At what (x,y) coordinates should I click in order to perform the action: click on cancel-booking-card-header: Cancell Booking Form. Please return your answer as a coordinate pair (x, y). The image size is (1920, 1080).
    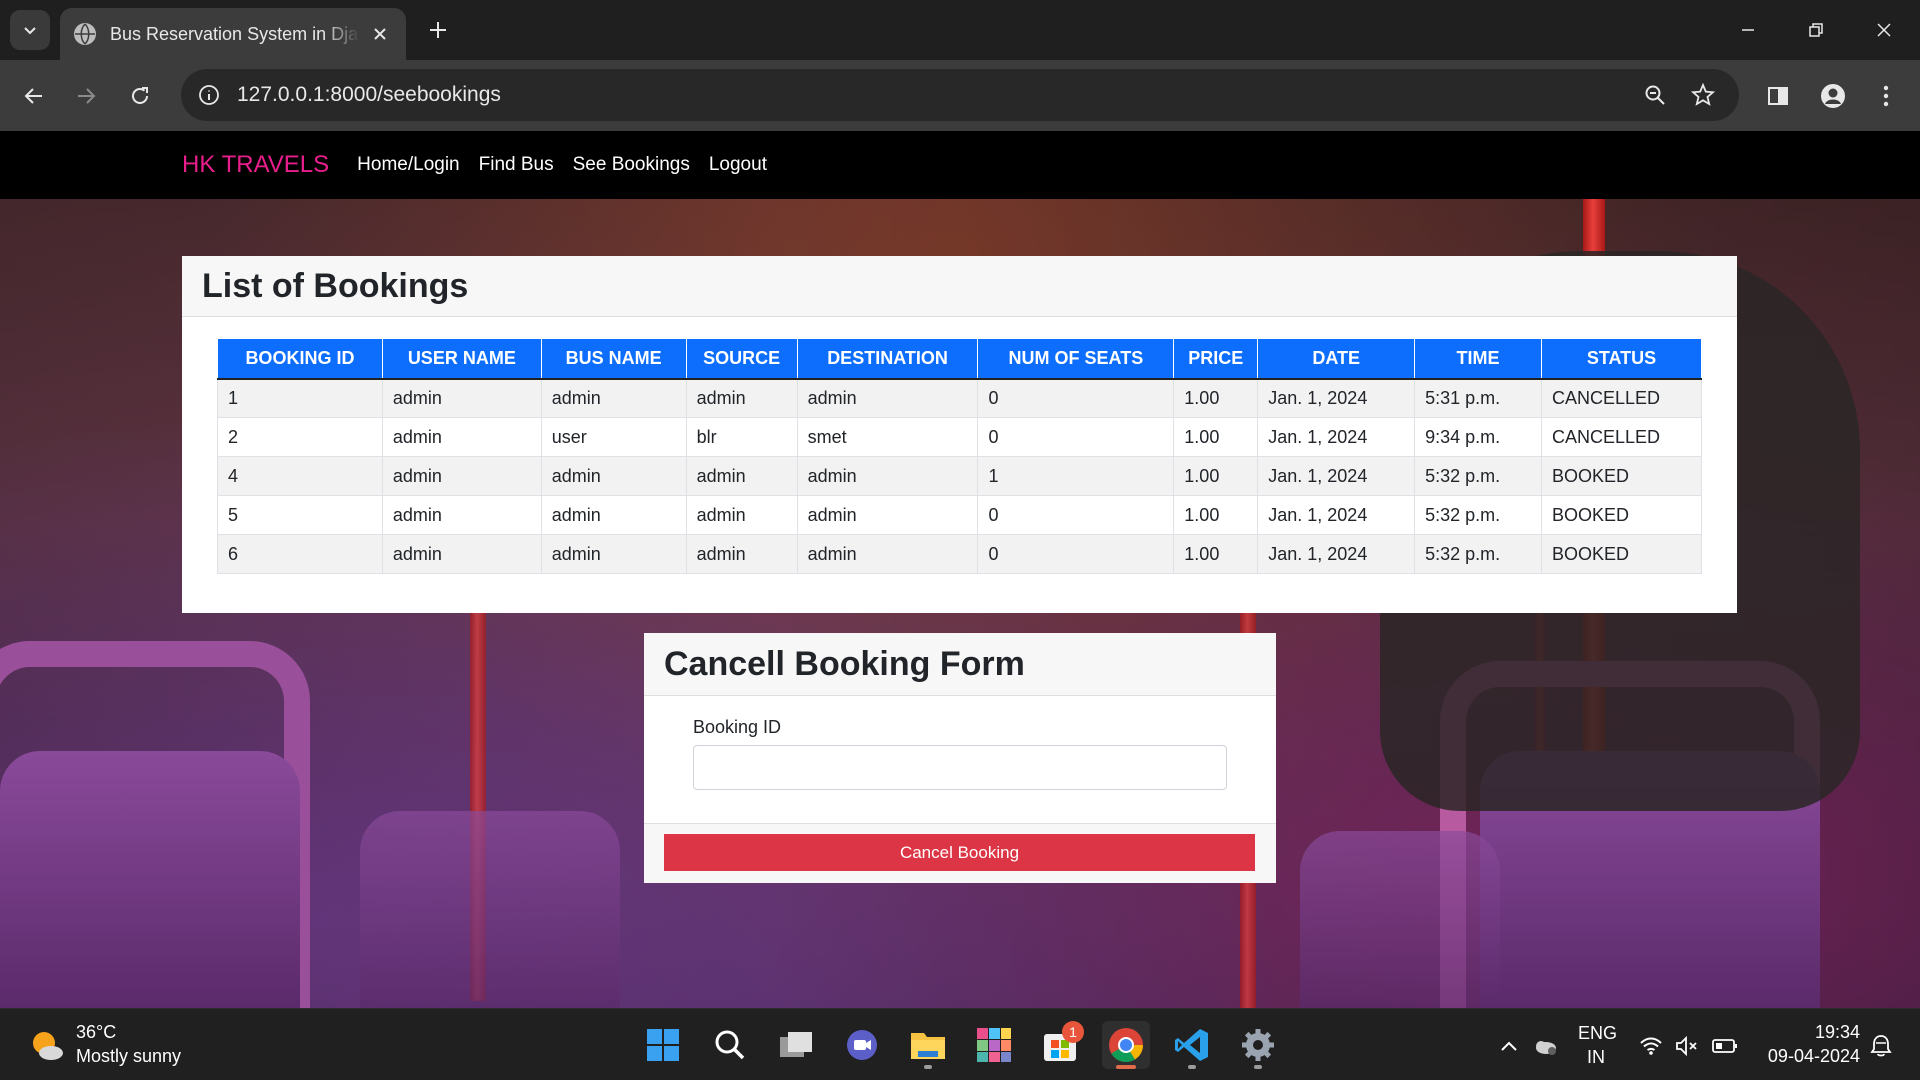
    Looking at the image, I should click on (960, 664).